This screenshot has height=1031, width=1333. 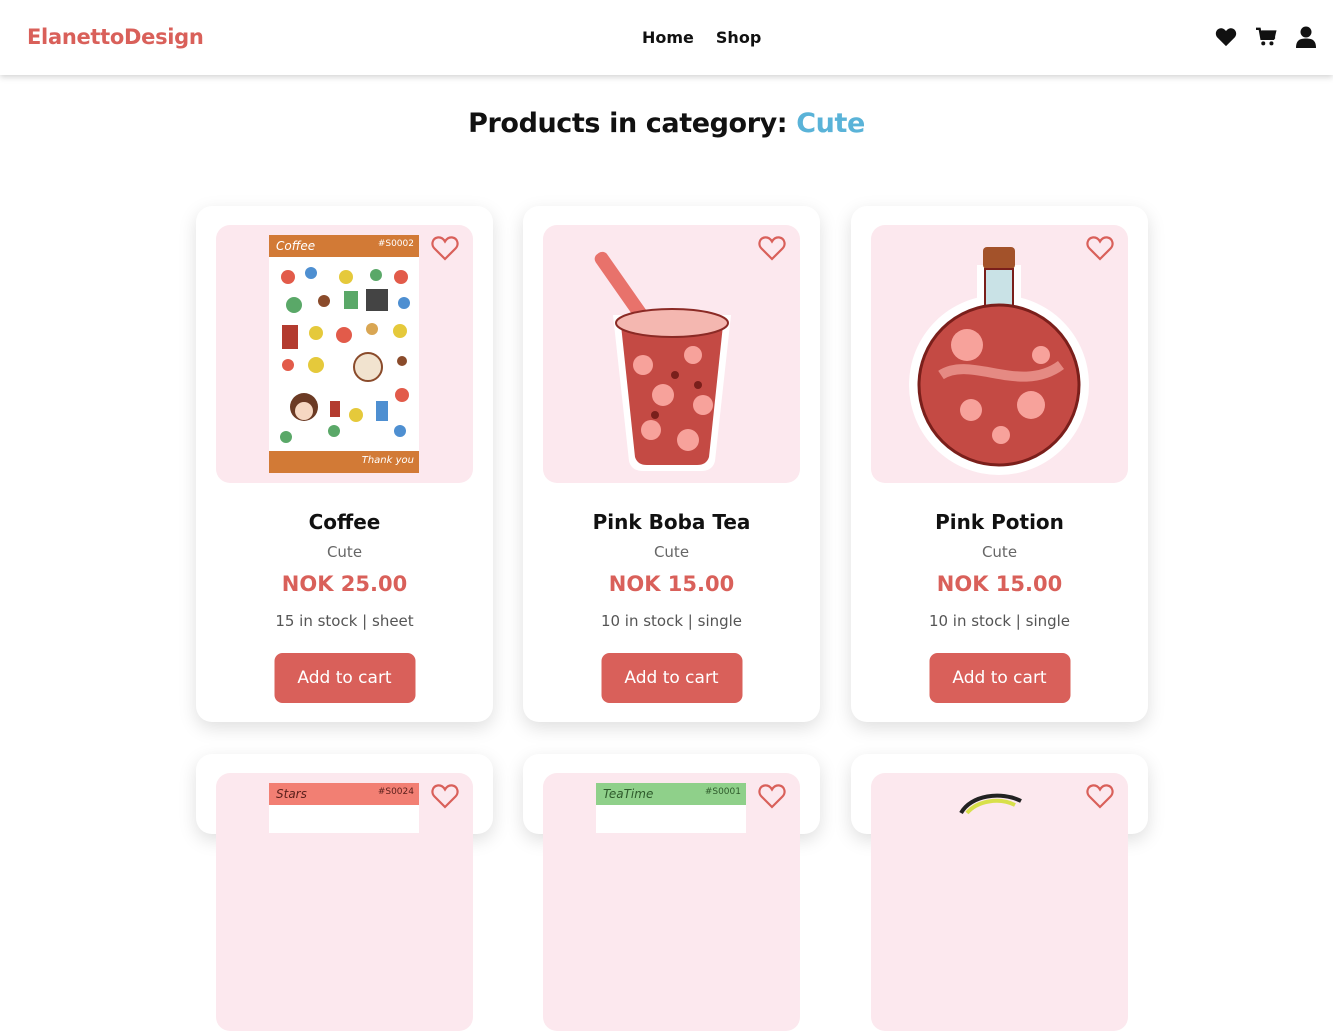 I want to click on product-name: Pink Boba Tea, so click(x=671, y=522).